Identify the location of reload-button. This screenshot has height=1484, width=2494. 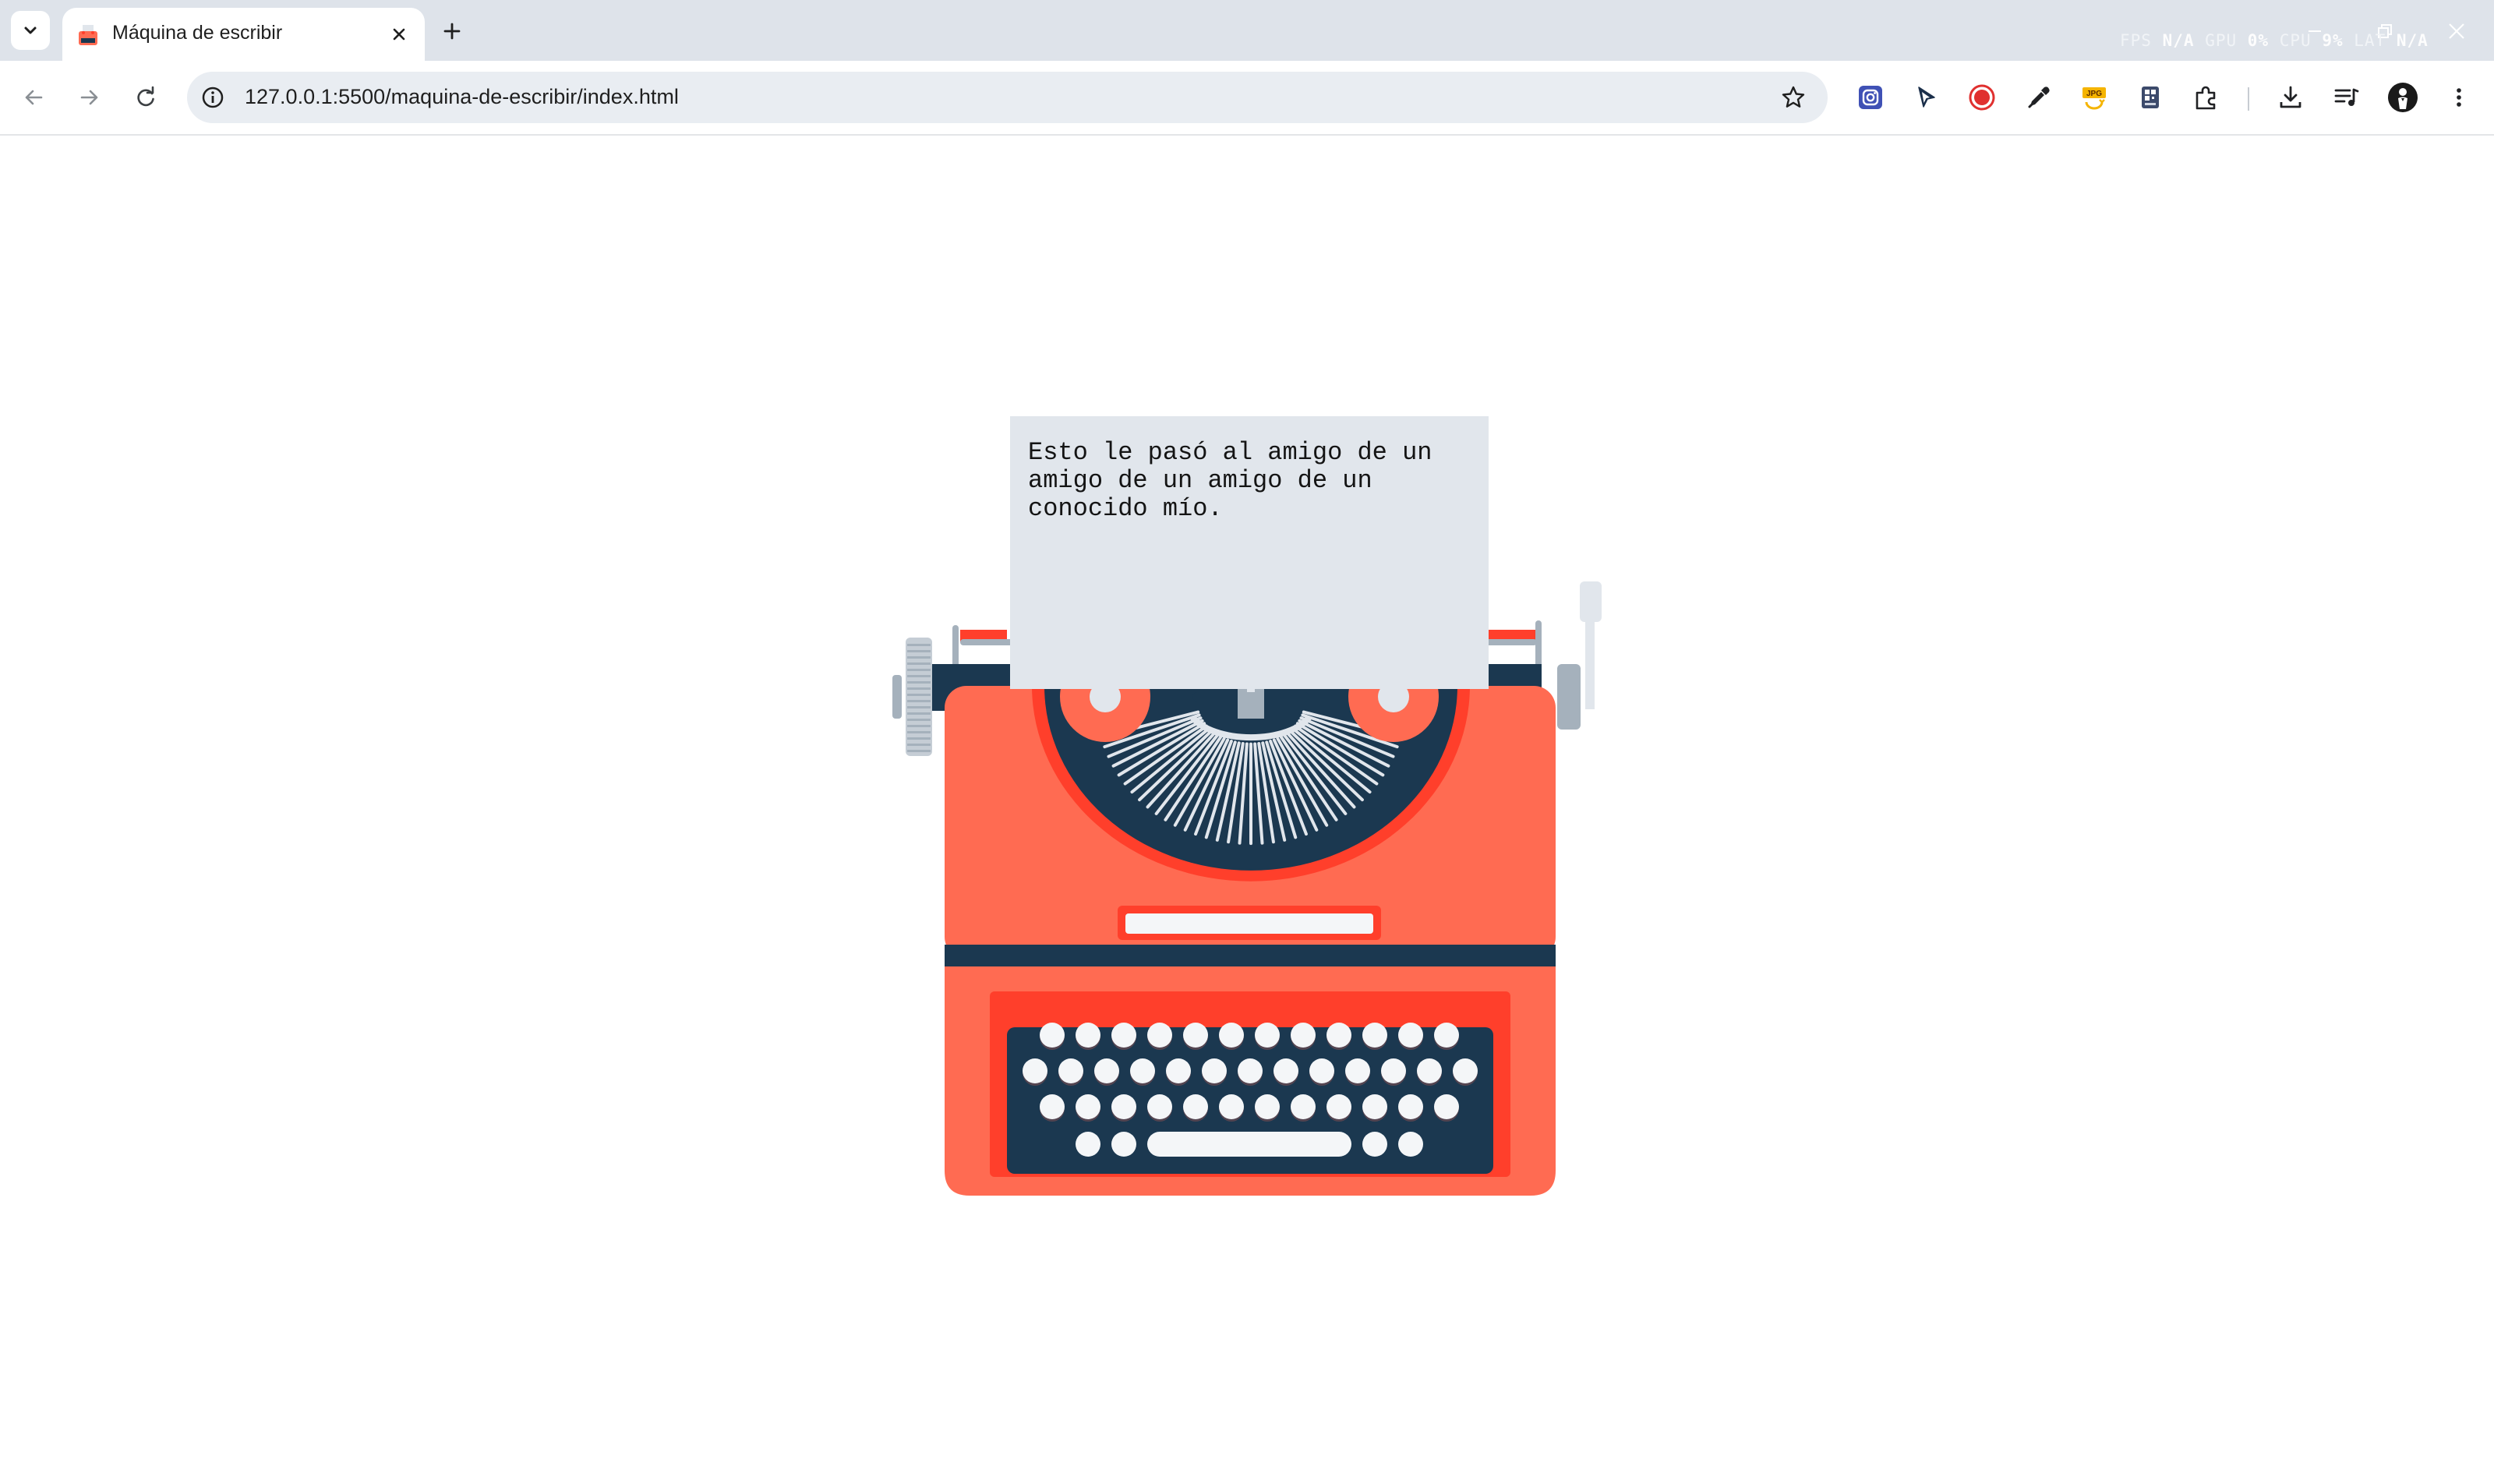
(146, 97).